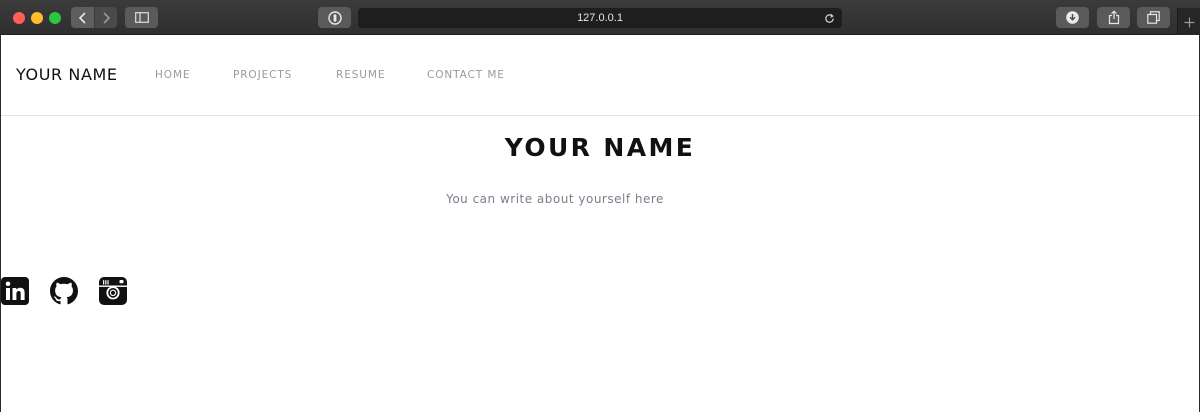 This screenshot has width=1200, height=412. What do you see at coordinates (600, 147) in the screenshot?
I see `hero-title: YOUR NAME` at bounding box center [600, 147].